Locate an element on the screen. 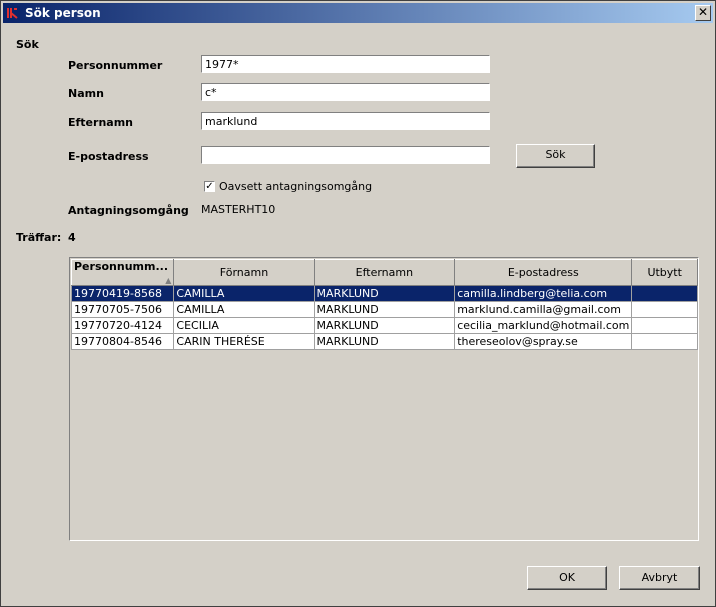 This screenshot has width=716, height=607. efternamn-input is located at coordinates (345, 121).